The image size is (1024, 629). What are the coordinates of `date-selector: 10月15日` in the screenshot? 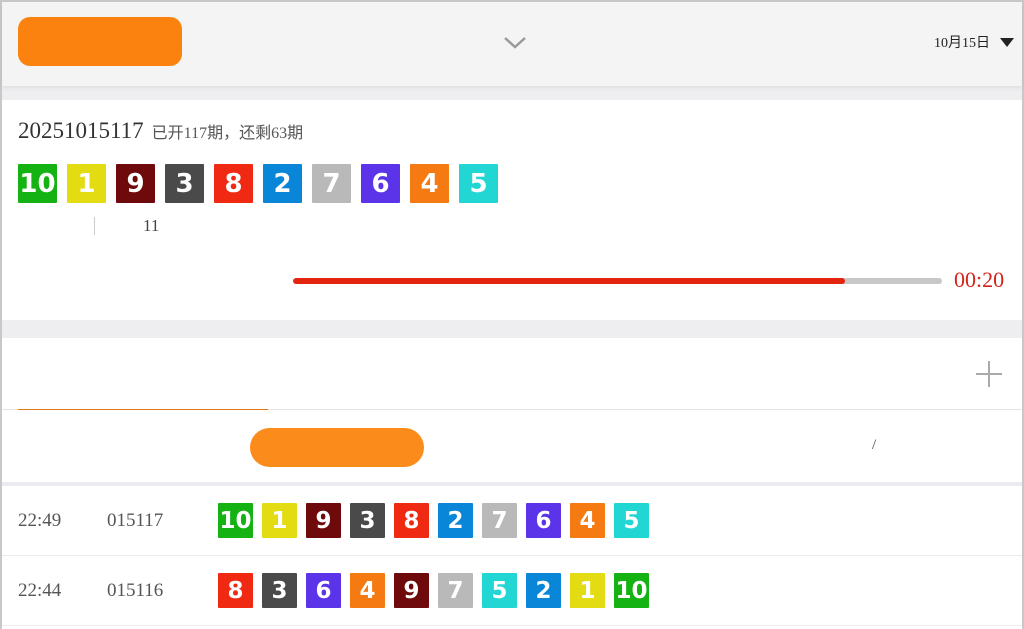 It's located at (974, 42).